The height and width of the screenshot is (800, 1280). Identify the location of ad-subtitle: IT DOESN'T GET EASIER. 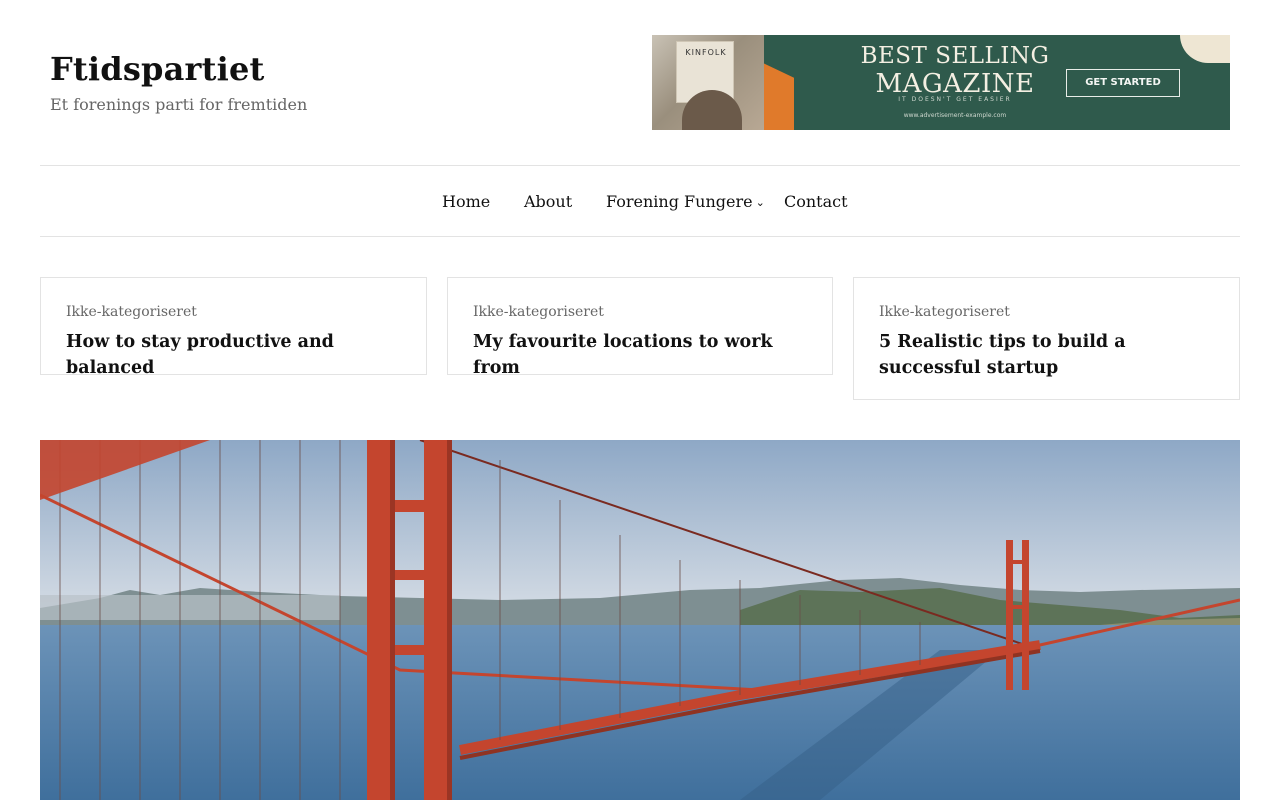
(955, 99).